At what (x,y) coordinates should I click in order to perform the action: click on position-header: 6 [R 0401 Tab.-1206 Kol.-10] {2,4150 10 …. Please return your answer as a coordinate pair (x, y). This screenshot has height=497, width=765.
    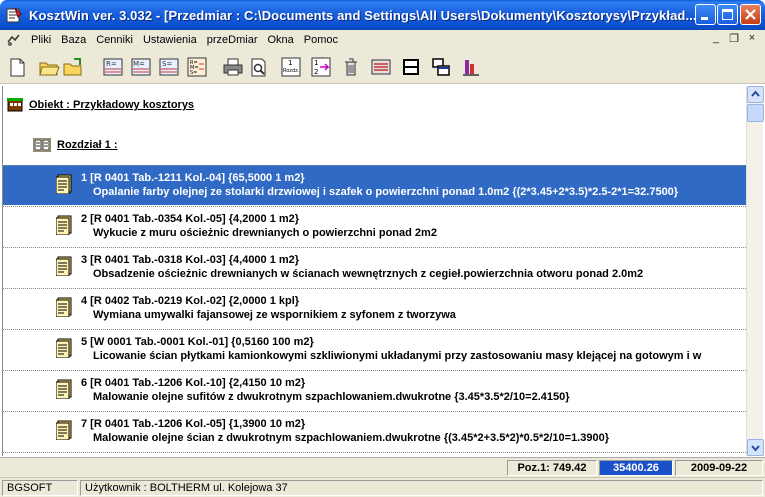
    Looking at the image, I should click on (193, 383).